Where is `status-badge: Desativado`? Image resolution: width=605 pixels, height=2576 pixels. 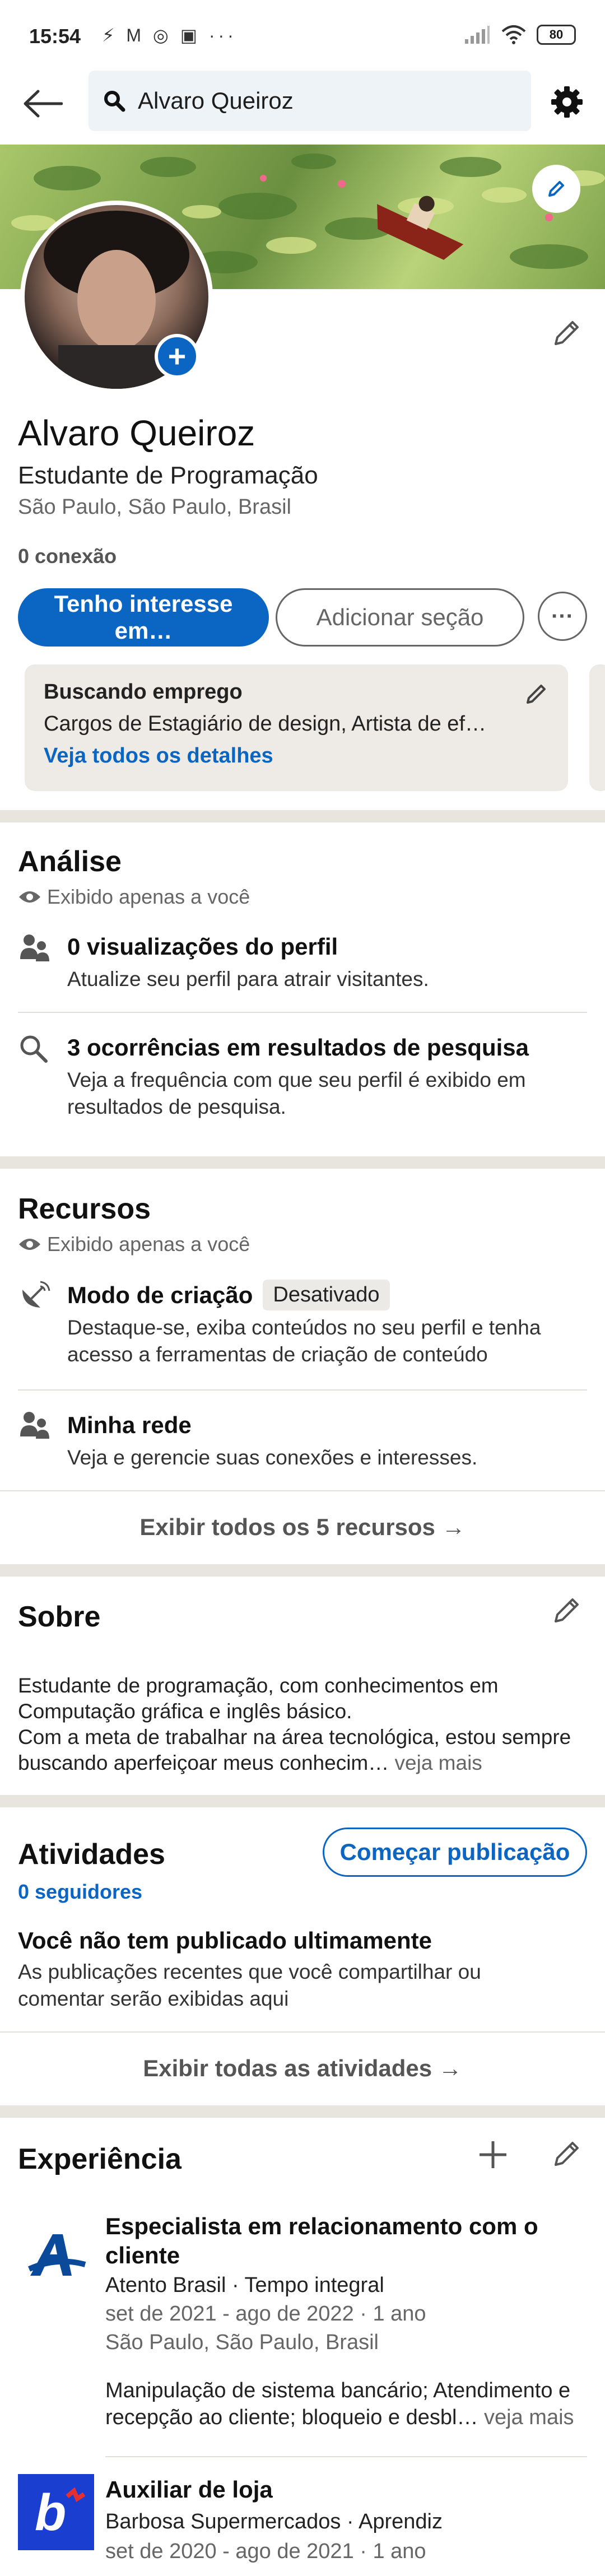
status-badge: Desativado is located at coordinates (327, 1295).